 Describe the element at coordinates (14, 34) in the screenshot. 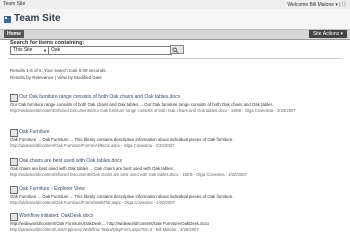

I see `tab-home: Home` at that location.